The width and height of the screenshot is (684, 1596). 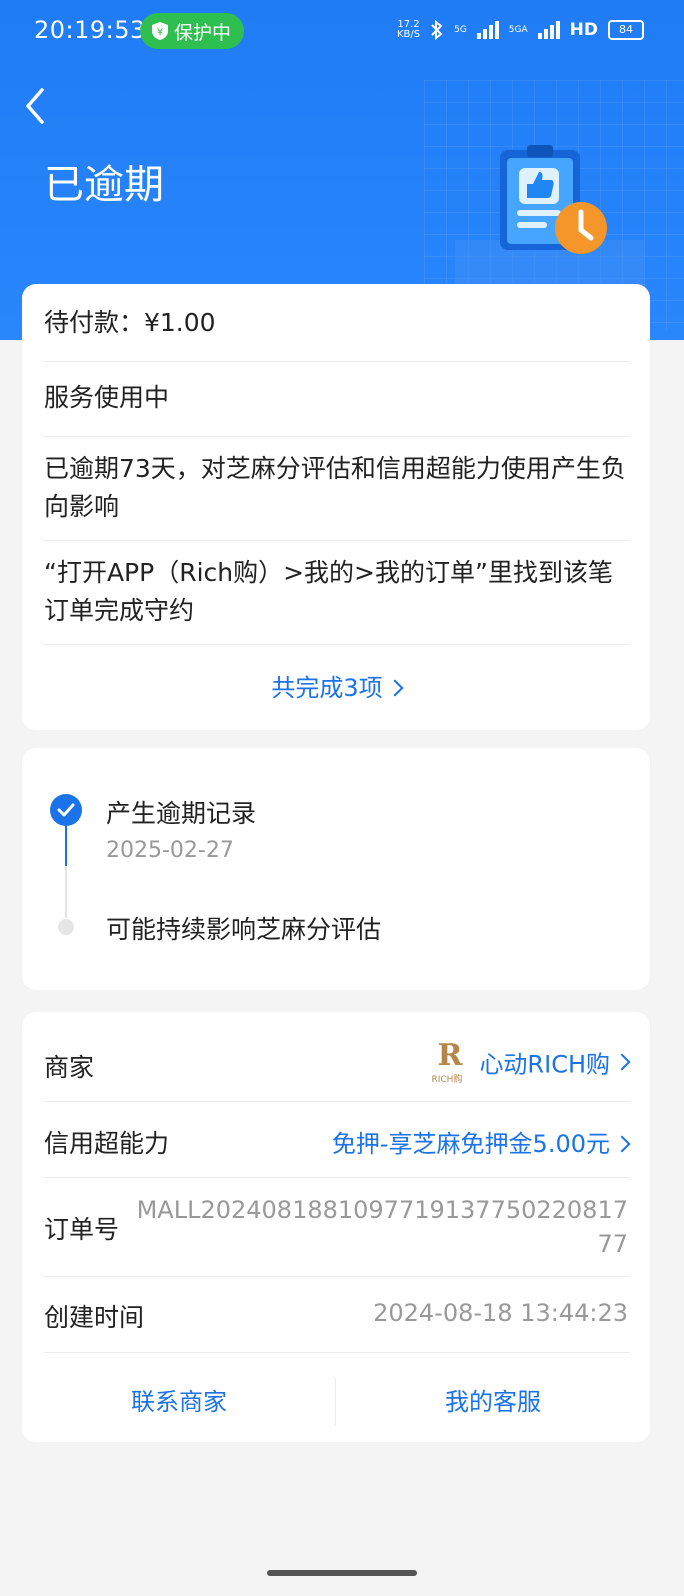 What do you see at coordinates (328, 591) in the screenshot?
I see `instruction-text: “打开APP（Rich购）>我的>我的订单”里找到该笔订单完成守约` at bounding box center [328, 591].